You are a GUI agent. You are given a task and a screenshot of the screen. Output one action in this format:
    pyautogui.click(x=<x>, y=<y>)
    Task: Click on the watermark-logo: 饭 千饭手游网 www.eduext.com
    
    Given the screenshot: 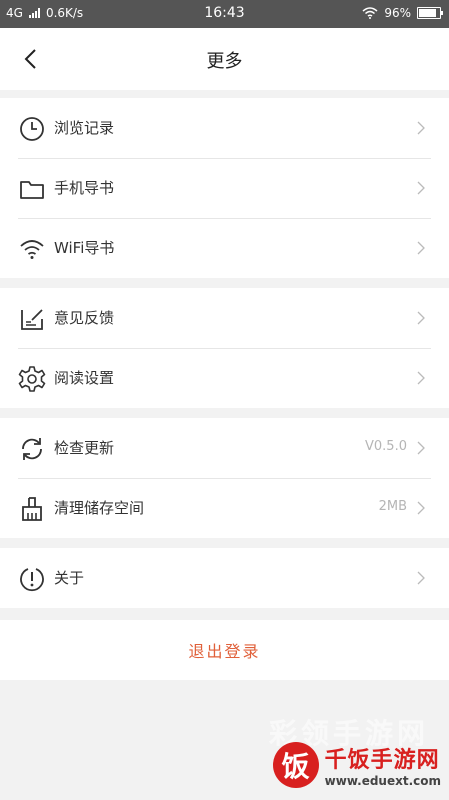 What is the action you would take?
    pyautogui.click(x=356, y=765)
    